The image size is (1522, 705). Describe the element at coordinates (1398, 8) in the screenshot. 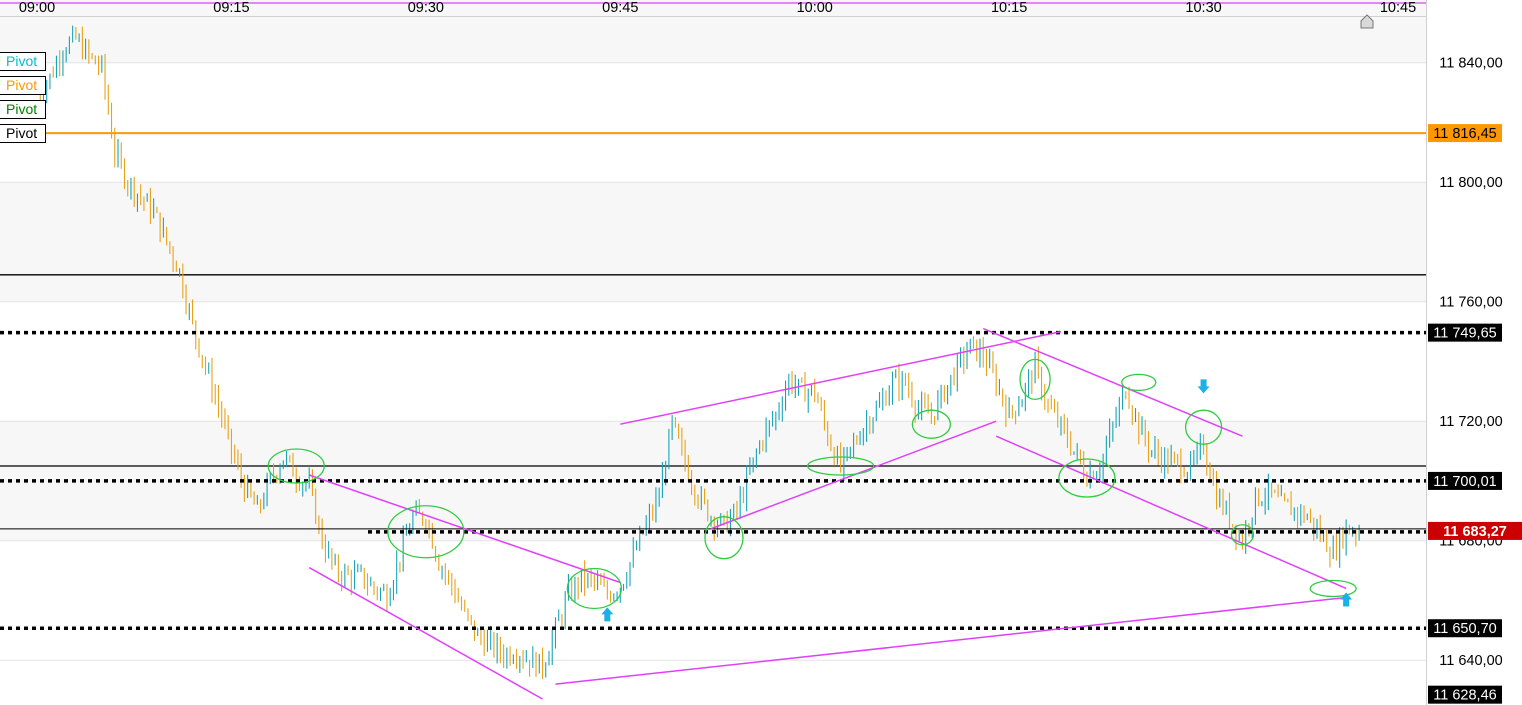

I see `x-tick-label: 10:45` at that location.